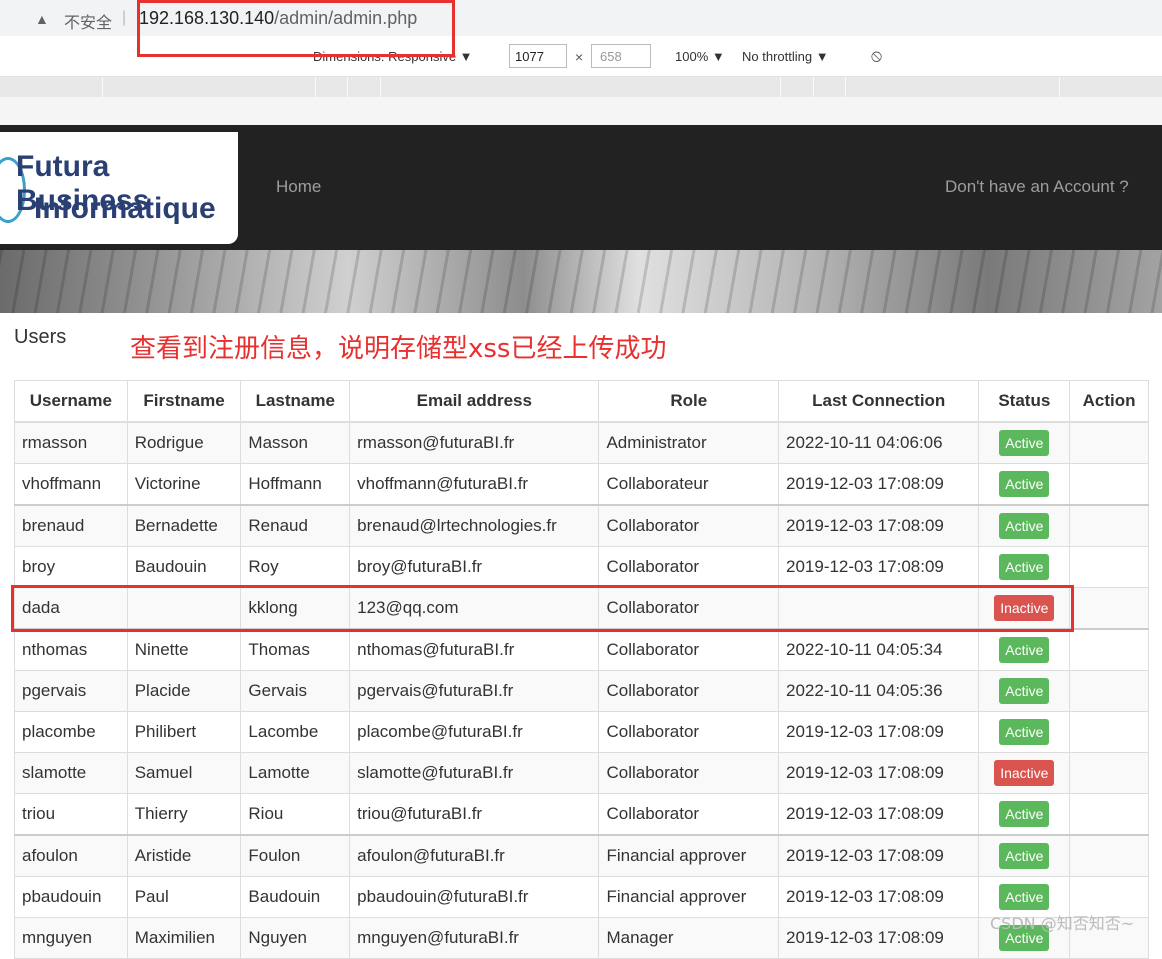 This screenshot has height=959, width=1162. What do you see at coordinates (474, 814) in the screenshot?
I see `cell-email: triou@futuraBI.fr` at bounding box center [474, 814].